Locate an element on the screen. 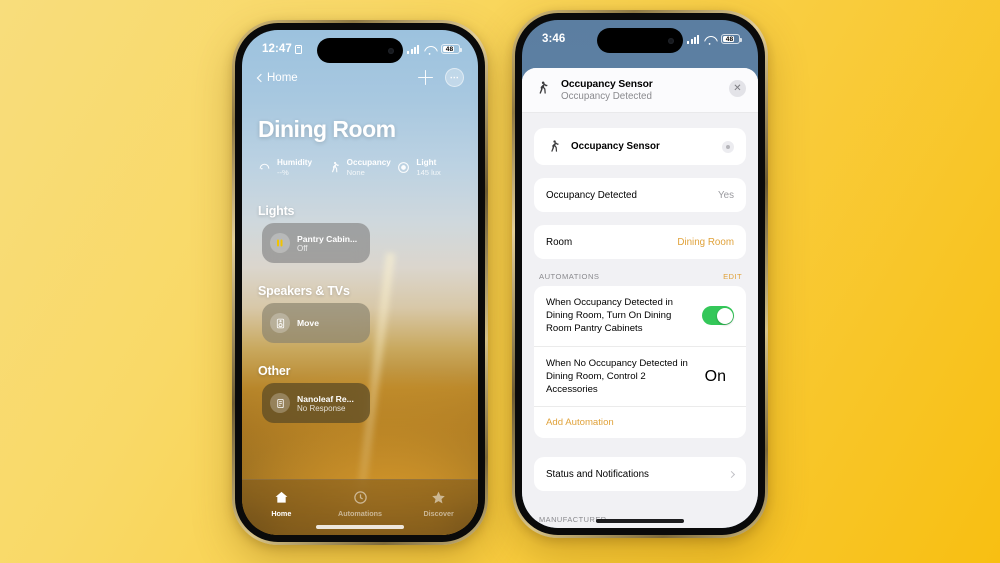  status-time-label: 3:46 is located at coordinates (554, 39).